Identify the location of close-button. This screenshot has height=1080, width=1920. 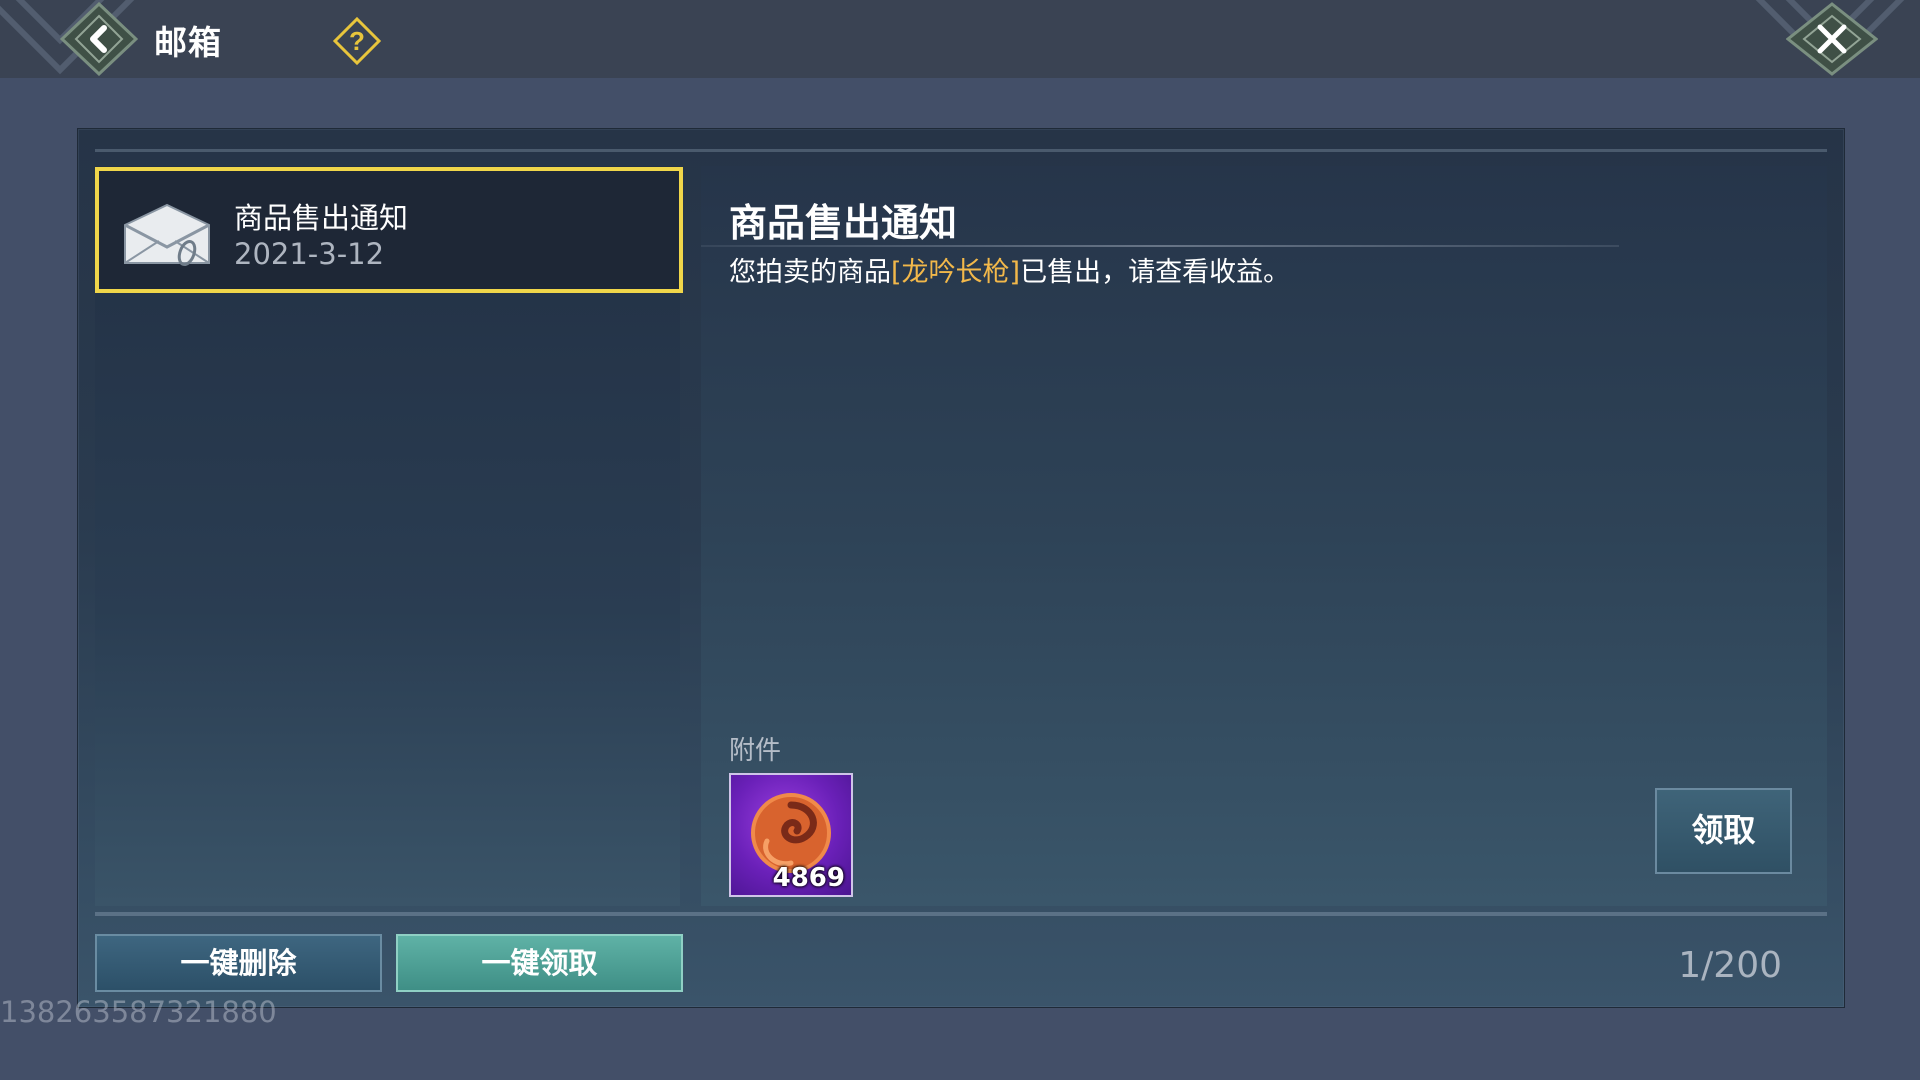
(1832, 39).